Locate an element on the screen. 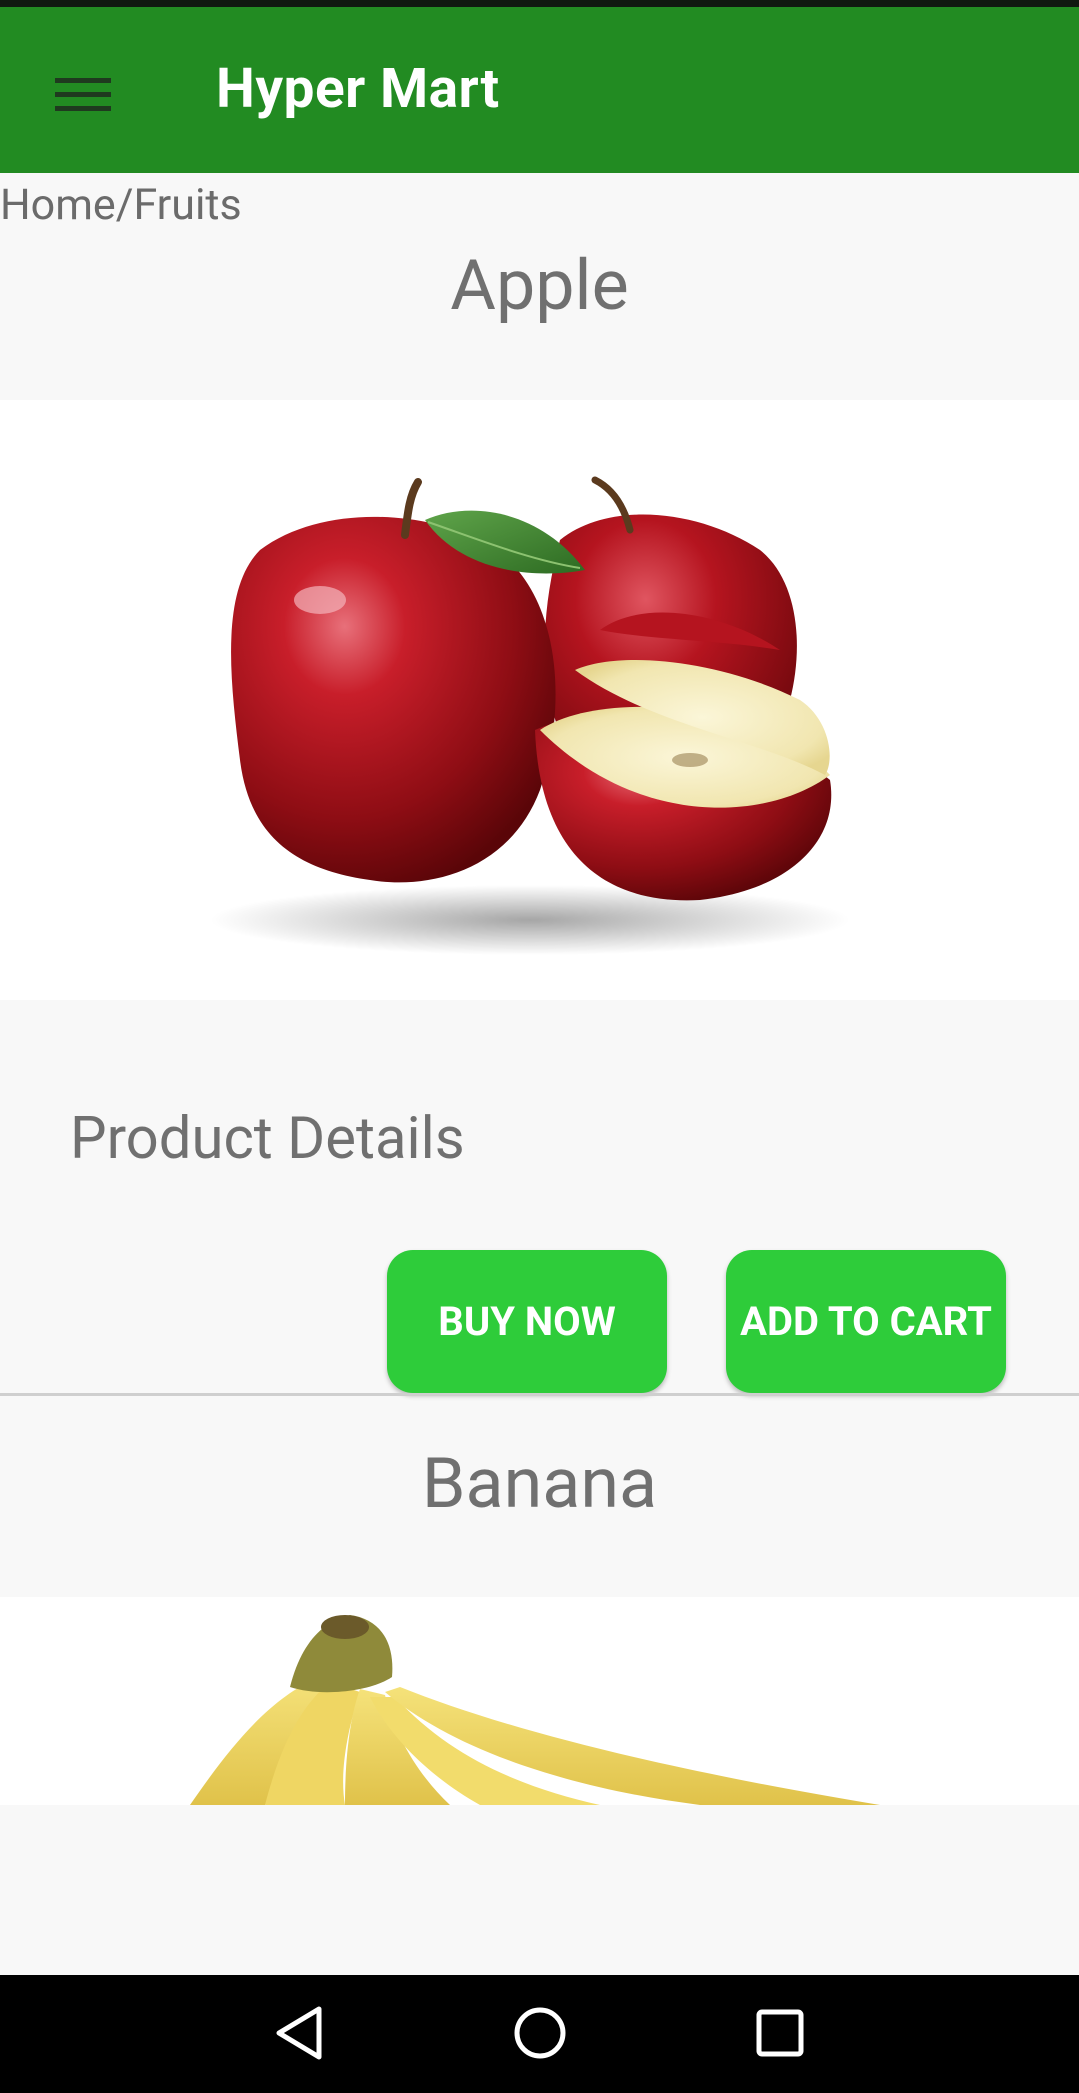 The image size is (1079, 2093). product-details-heading: Product Details is located at coordinates (267, 1139).